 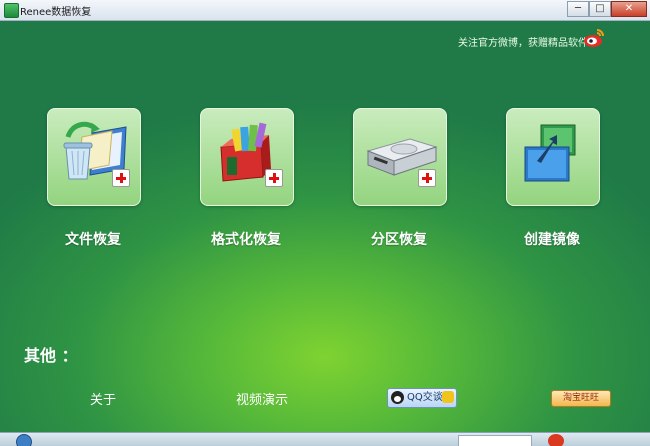 What do you see at coordinates (399, 239) in the screenshot?
I see `partition-recovery-label: 分区恢复` at bounding box center [399, 239].